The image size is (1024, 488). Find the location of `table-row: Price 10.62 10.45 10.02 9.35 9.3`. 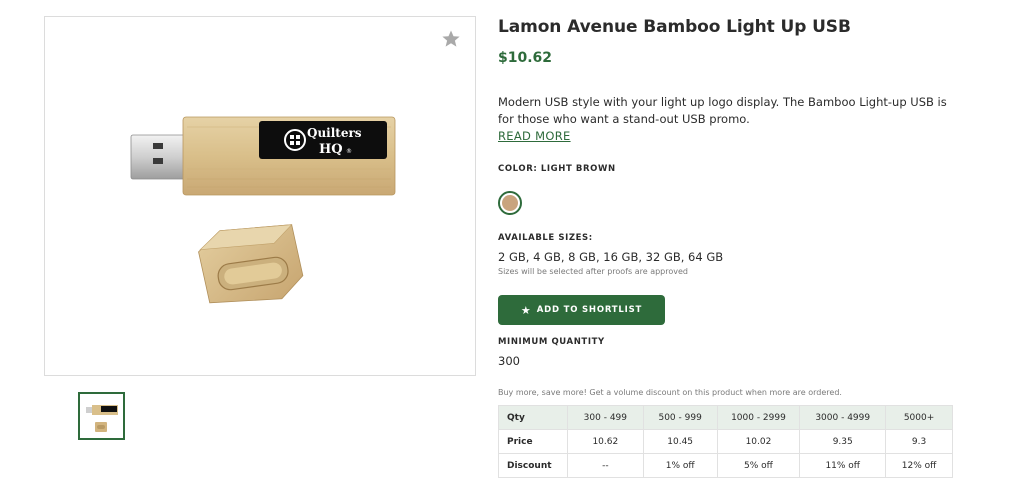

table-row: Price 10.62 10.45 10.02 9.35 9.3 is located at coordinates (725, 441).